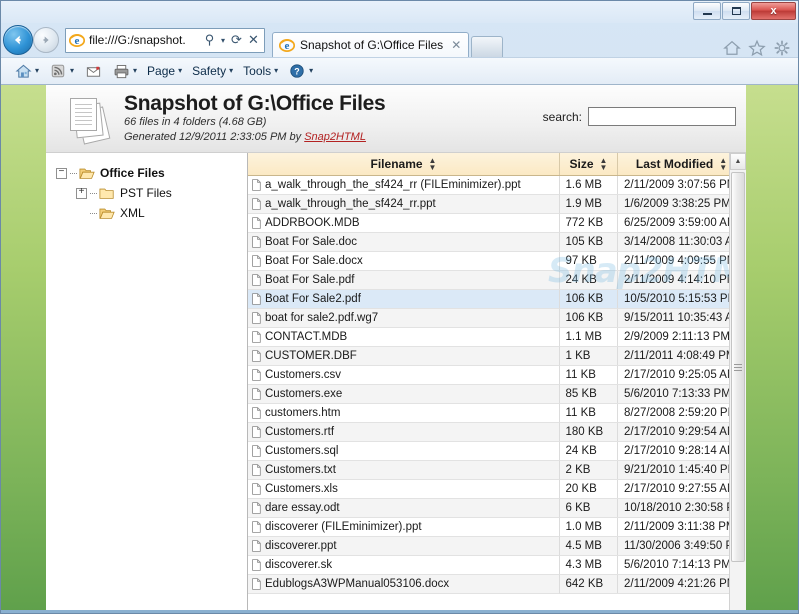 The image size is (799, 614). Describe the element at coordinates (736, 11) in the screenshot. I see `maximize-button` at that location.